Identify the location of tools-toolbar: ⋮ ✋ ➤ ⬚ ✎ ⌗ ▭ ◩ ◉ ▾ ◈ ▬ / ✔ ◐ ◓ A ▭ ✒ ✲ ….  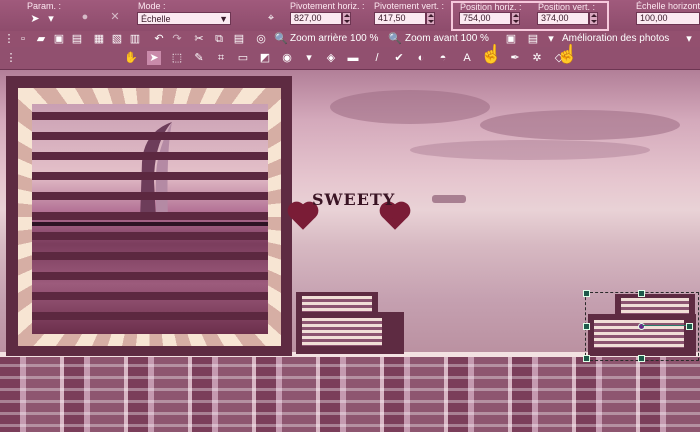
(350, 58).